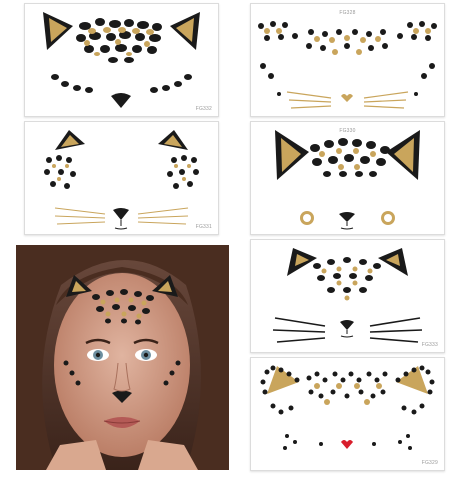  What do you see at coordinates (203, 109) in the screenshot?
I see `product-code: FG332` at bounding box center [203, 109].